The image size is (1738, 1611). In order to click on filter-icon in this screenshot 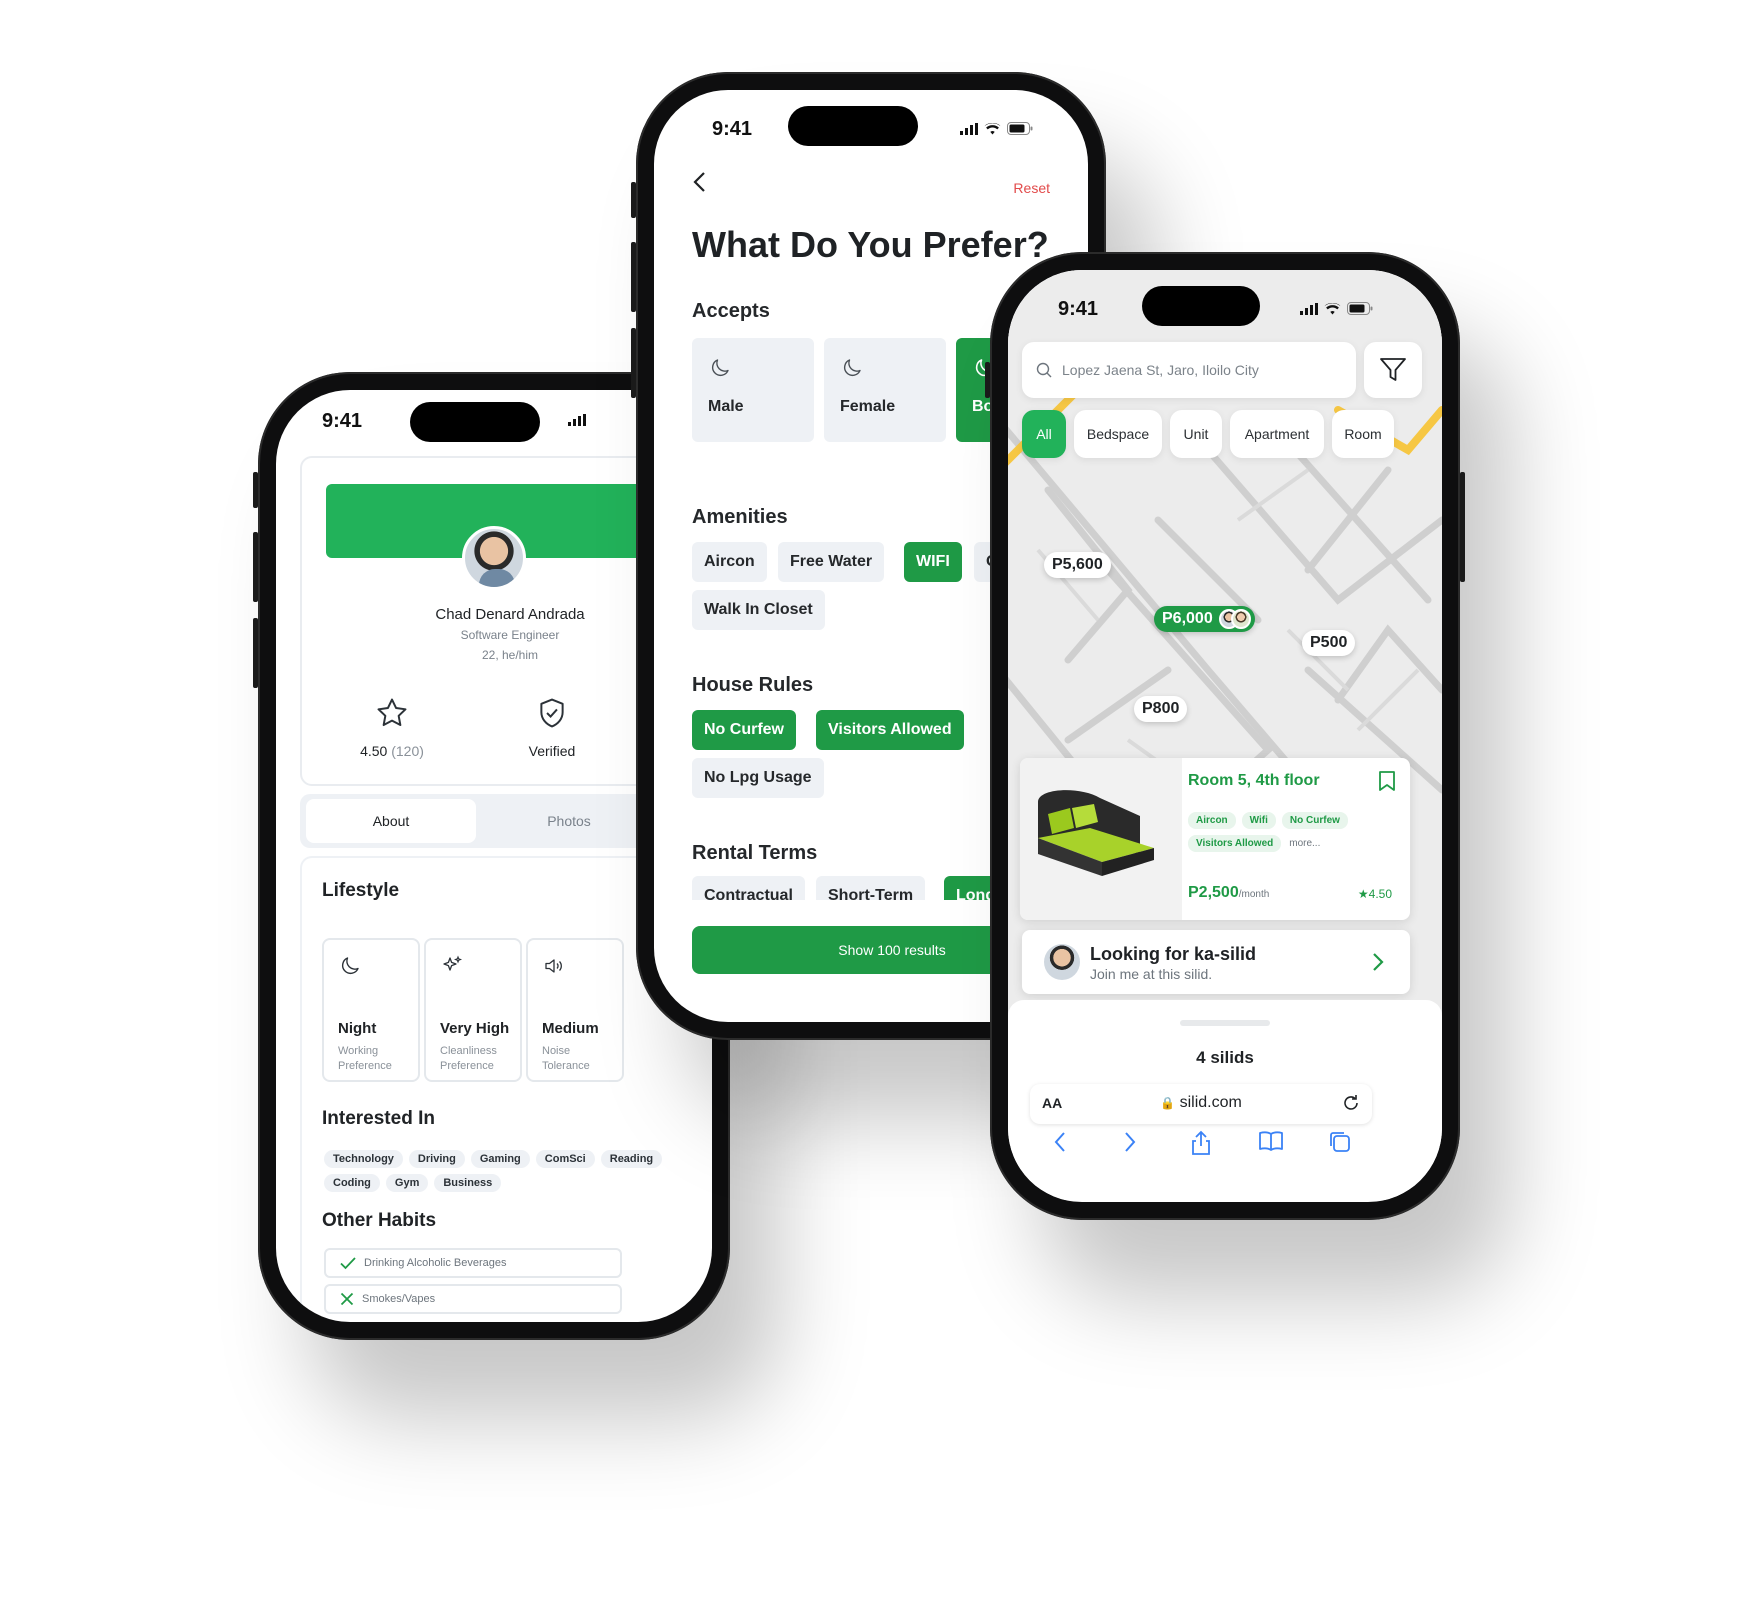, I will do `click(1393, 369)`.